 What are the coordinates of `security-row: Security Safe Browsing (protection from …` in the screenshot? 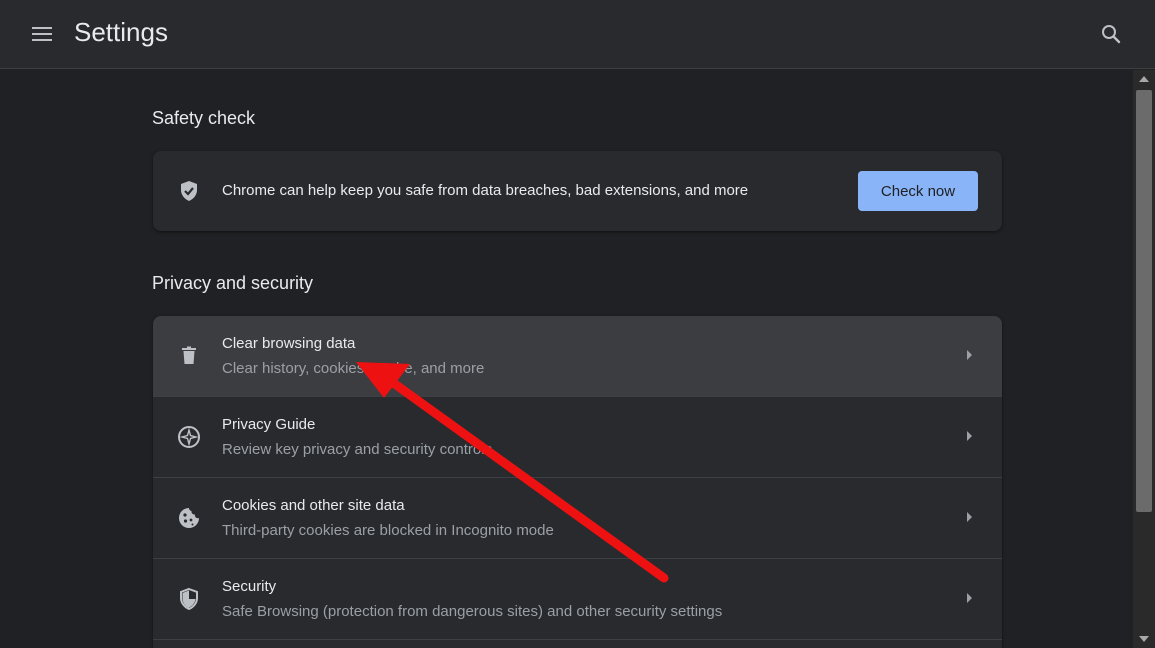 It's located at (577, 599).